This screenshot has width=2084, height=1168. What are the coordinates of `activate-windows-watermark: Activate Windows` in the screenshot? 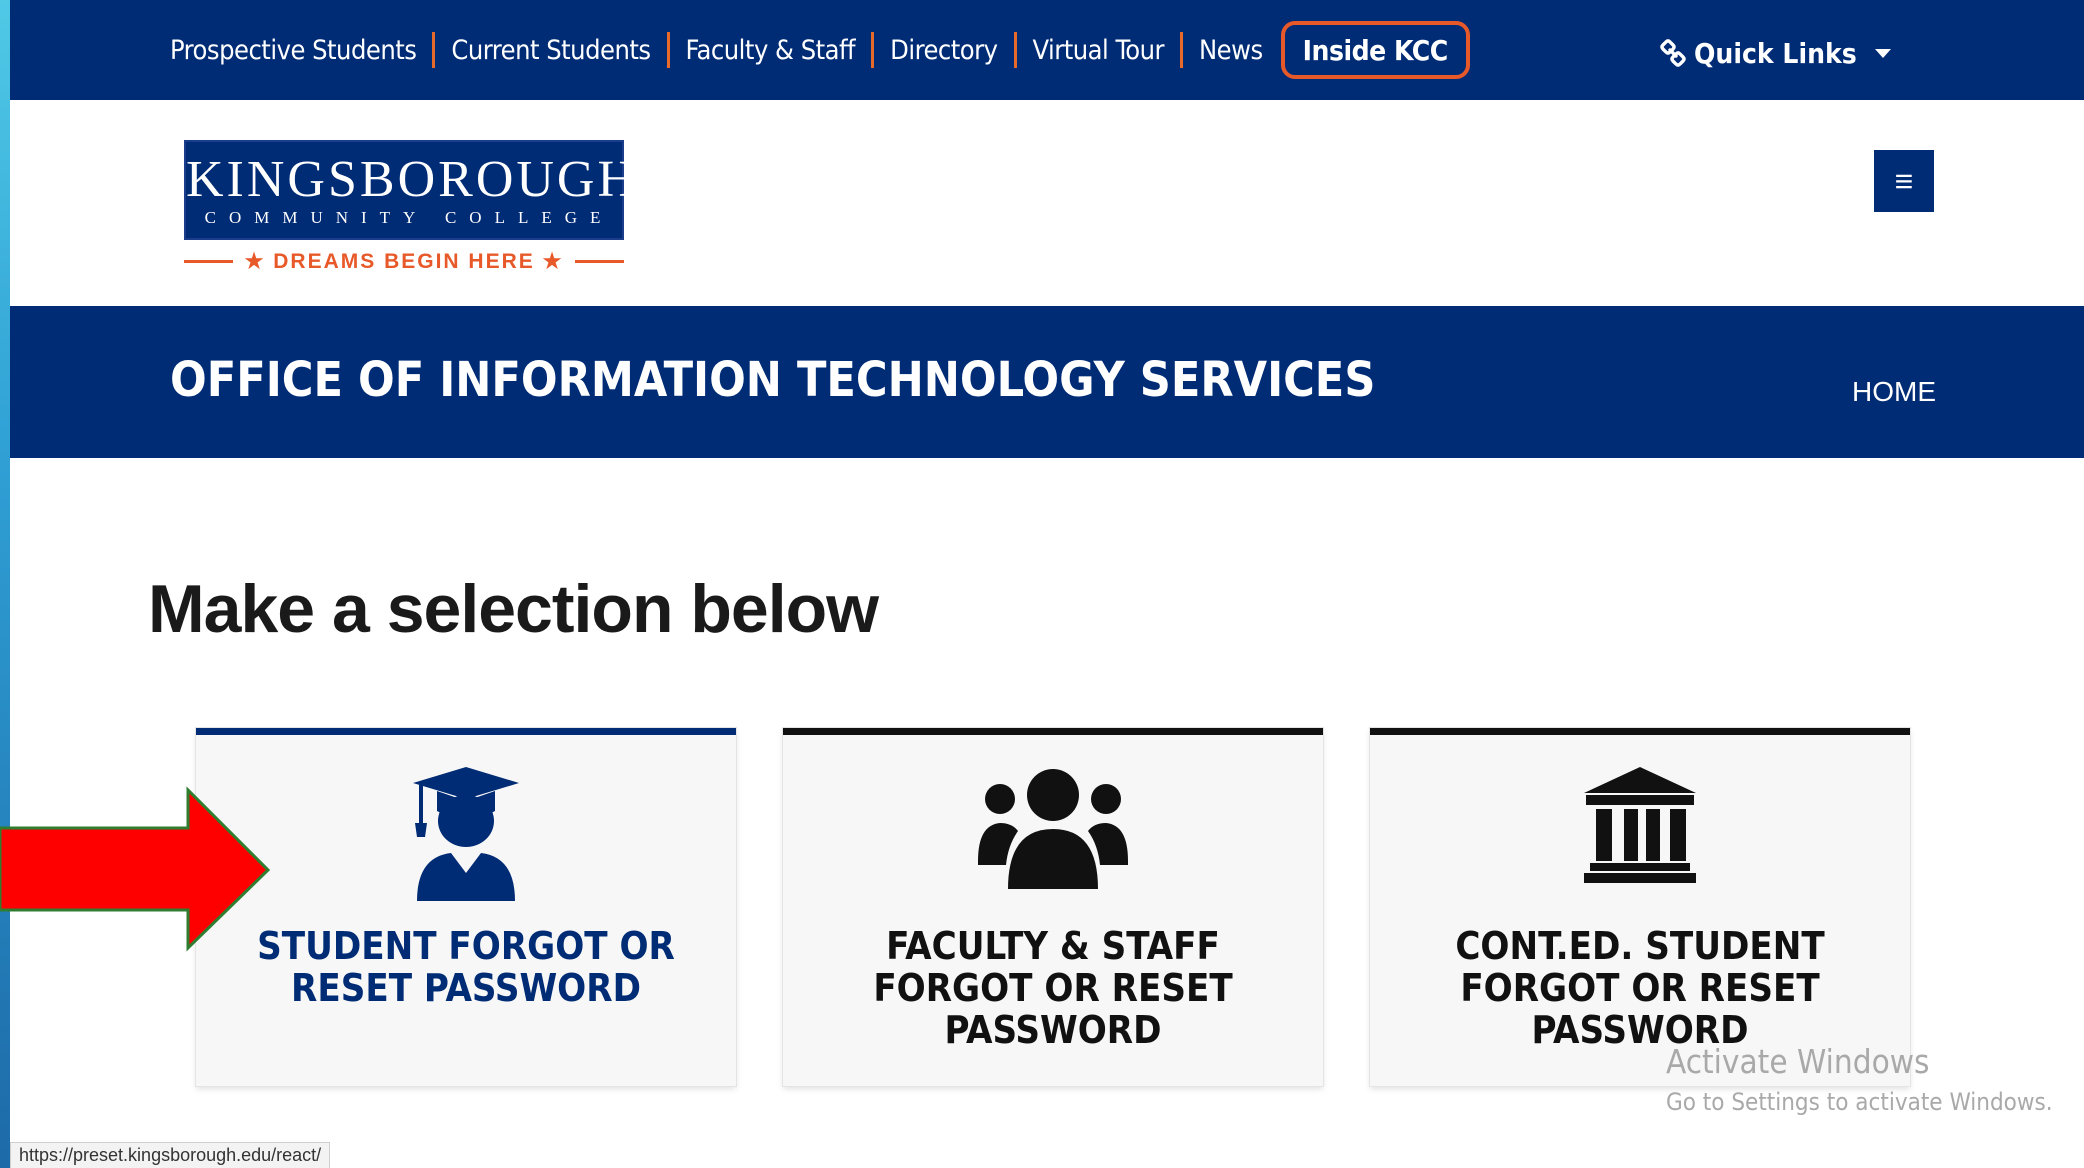 It's located at (1798, 1061).